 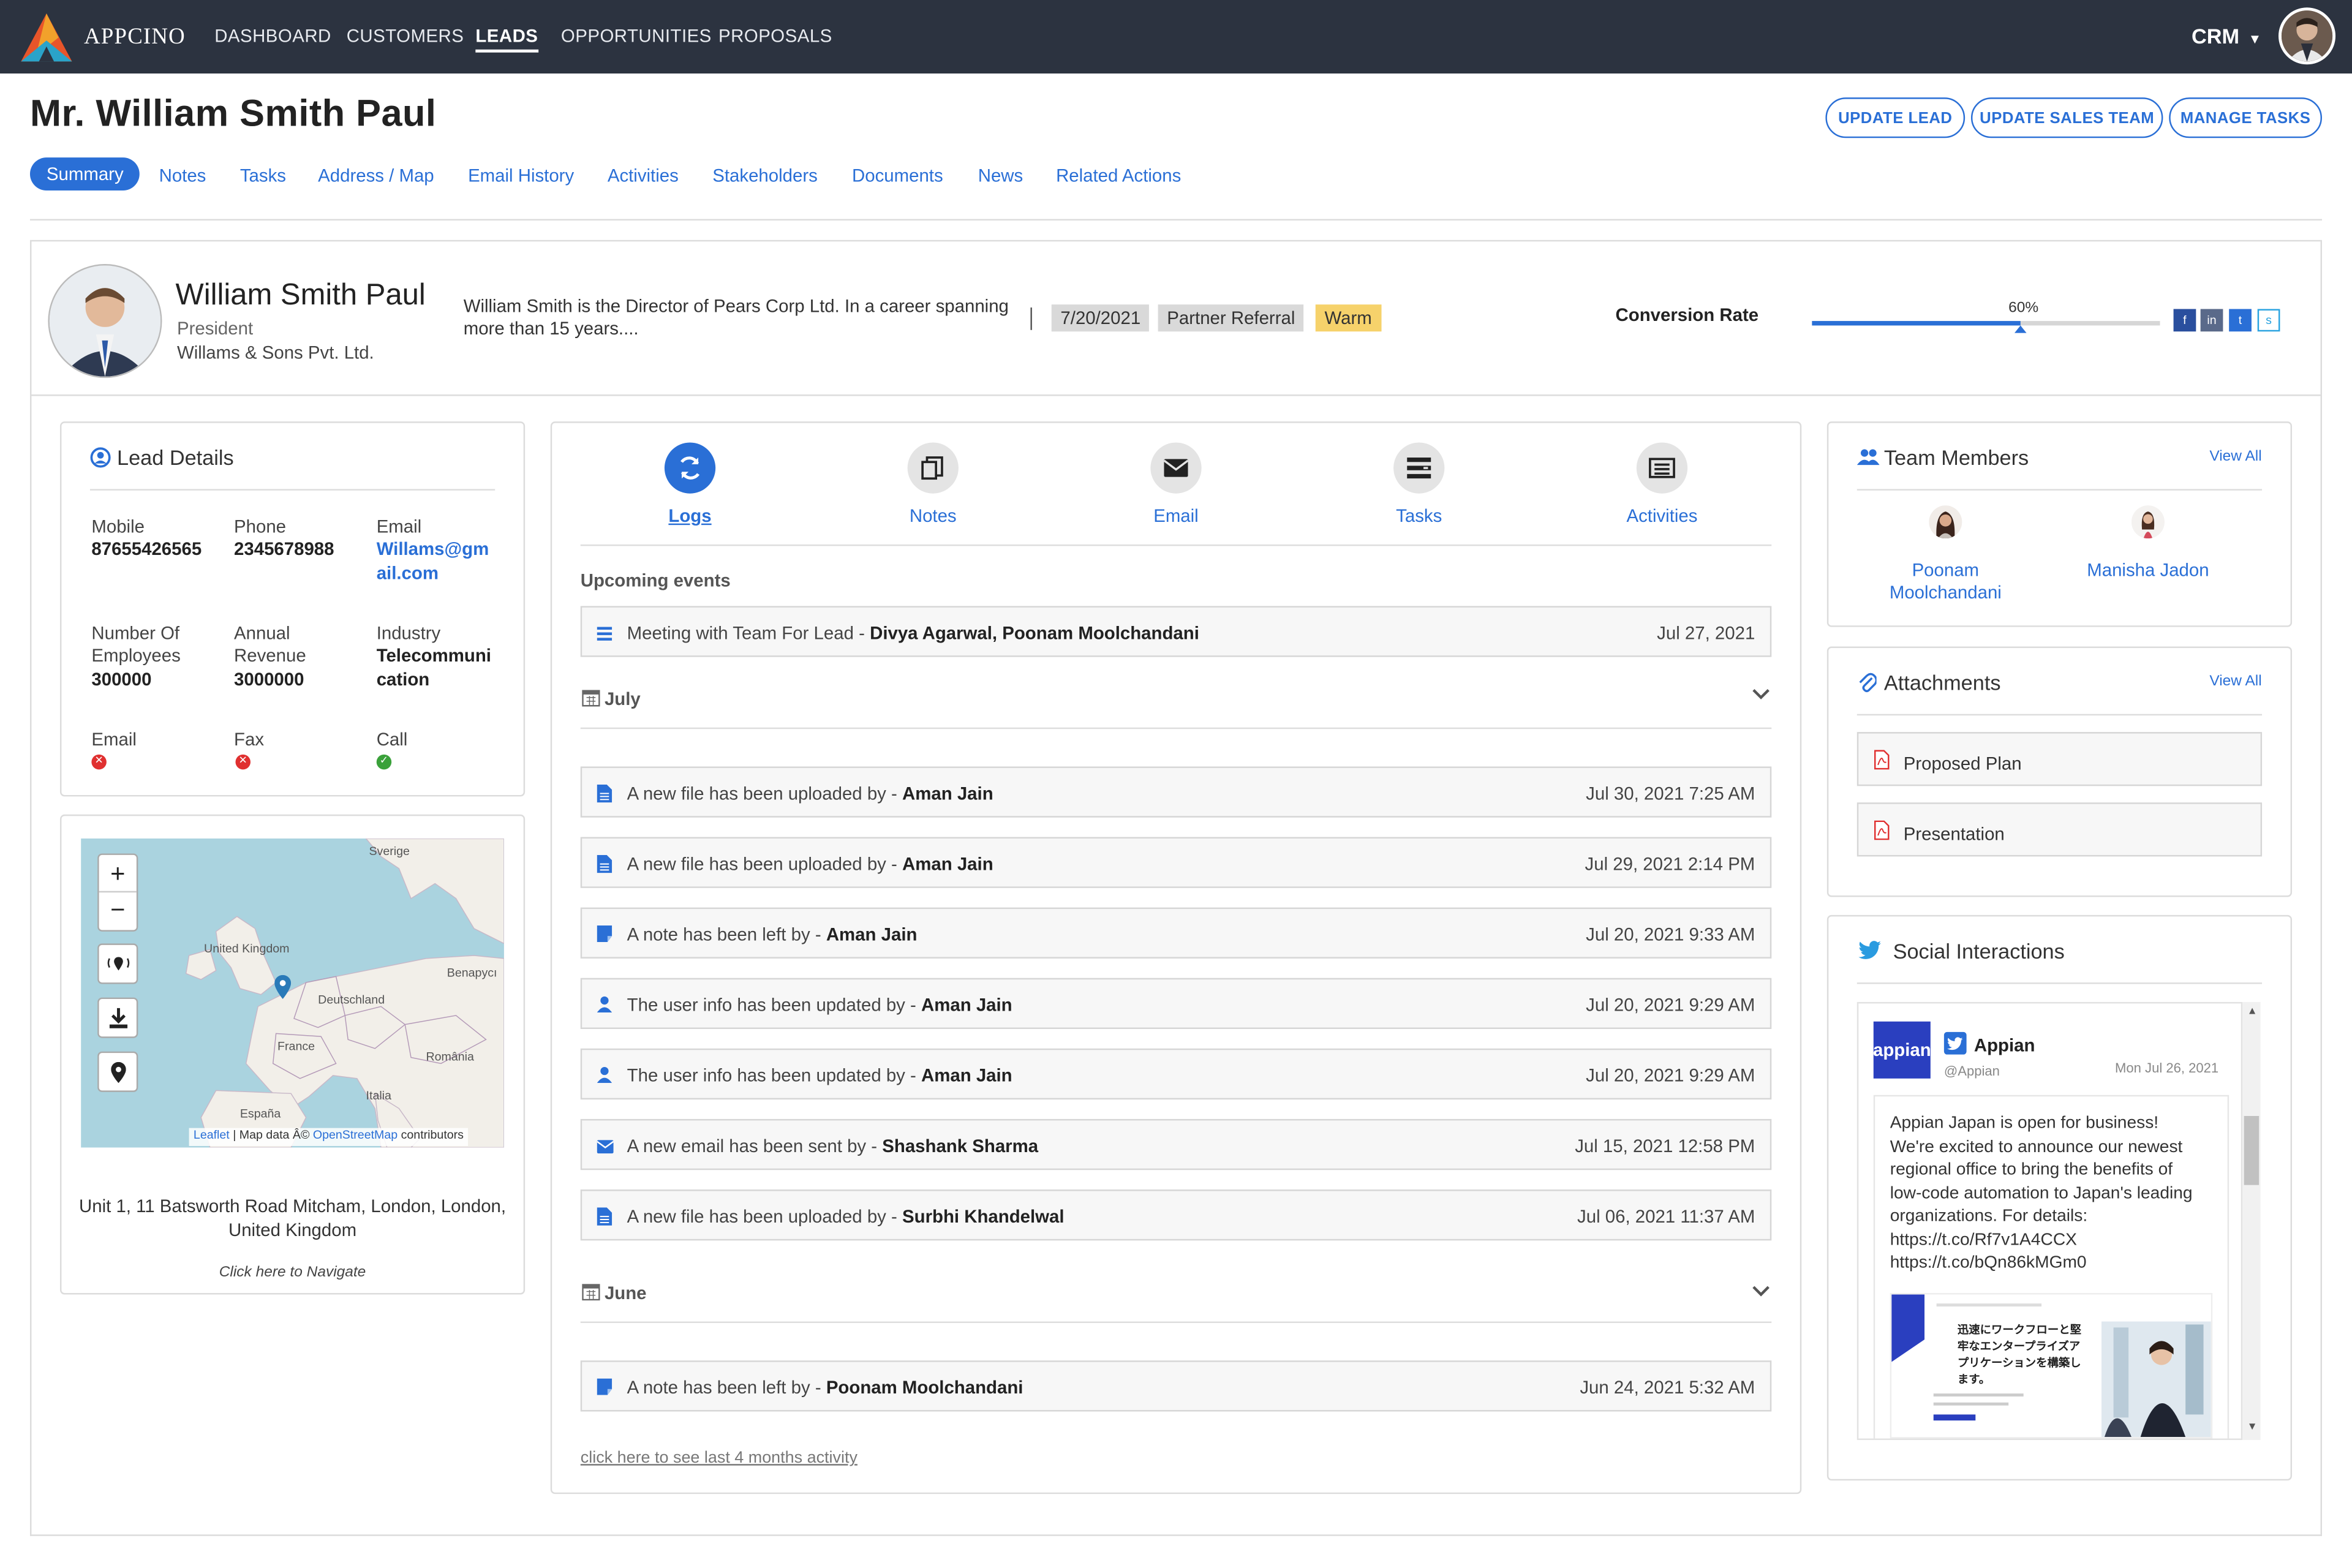 What do you see at coordinates (2252, 1427) in the screenshot?
I see `scroll-down-icon: ▼` at bounding box center [2252, 1427].